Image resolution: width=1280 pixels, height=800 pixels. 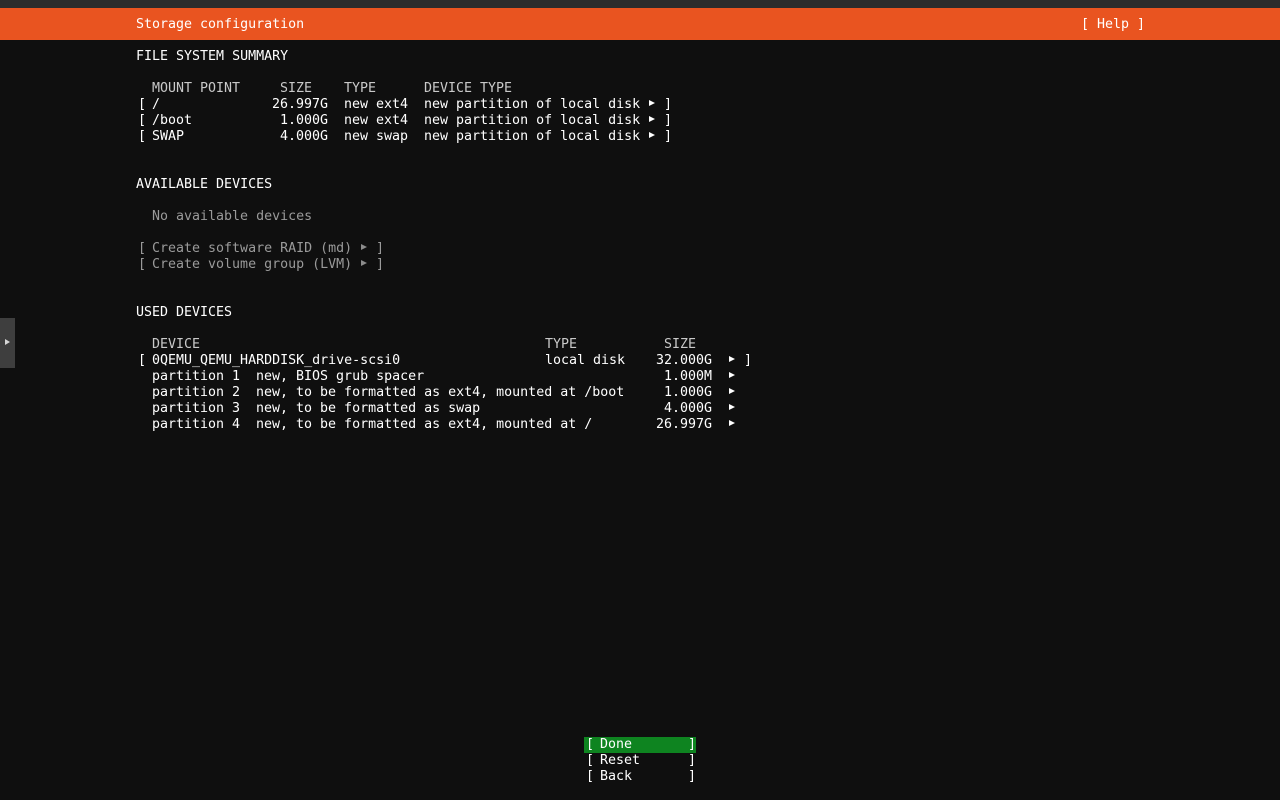 I want to click on fs-mount: SWAP, so click(x=168, y=136).